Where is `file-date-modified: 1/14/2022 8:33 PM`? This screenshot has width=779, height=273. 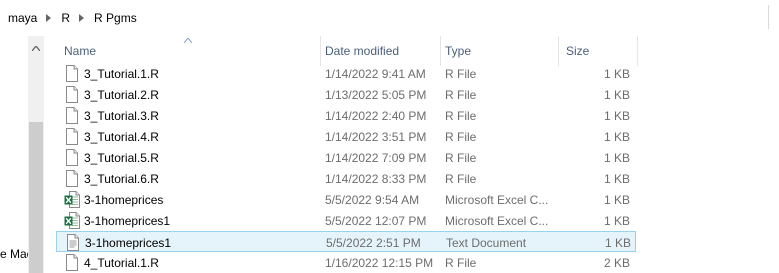 file-date-modified: 1/14/2022 8:33 PM is located at coordinates (376, 178).